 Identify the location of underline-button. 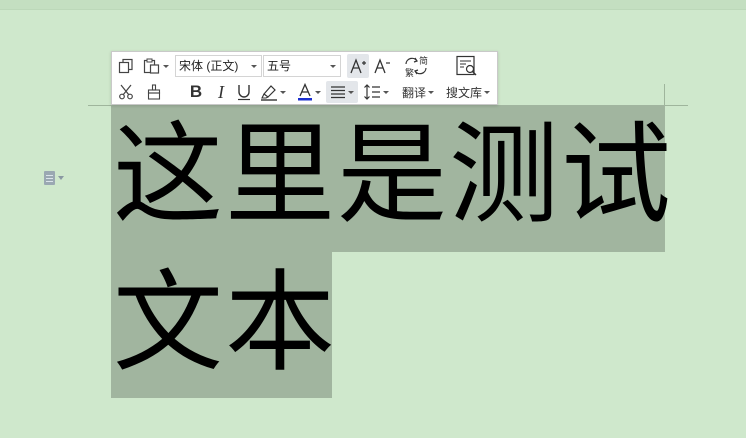
(244, 92).